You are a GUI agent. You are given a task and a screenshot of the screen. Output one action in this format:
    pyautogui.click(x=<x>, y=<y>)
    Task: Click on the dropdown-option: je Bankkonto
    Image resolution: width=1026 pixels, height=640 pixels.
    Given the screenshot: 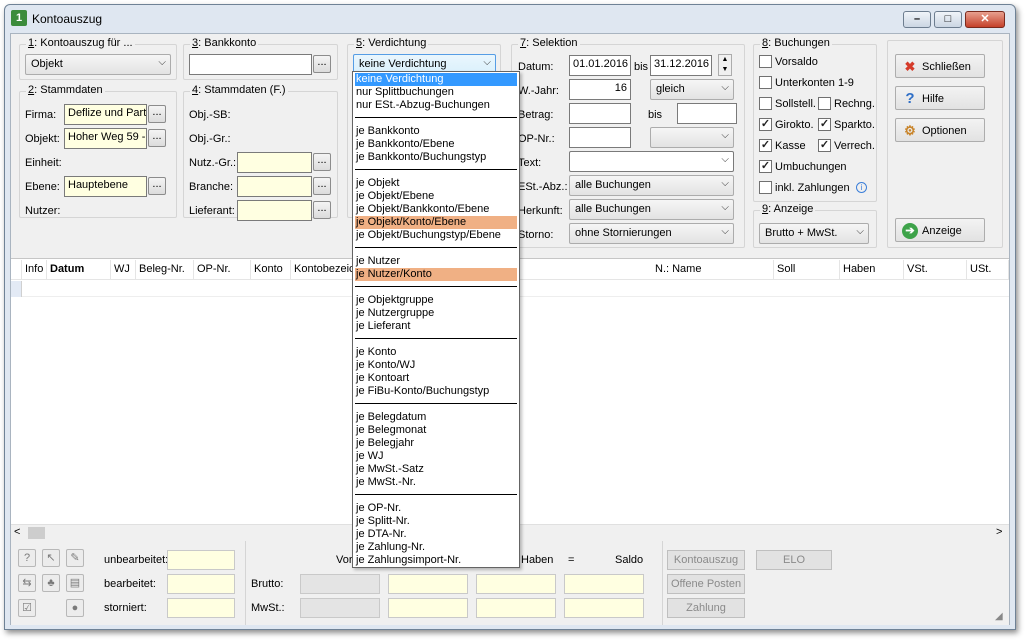 What is the action you would take?
    pyautogui.click(x=436, y=131)
    